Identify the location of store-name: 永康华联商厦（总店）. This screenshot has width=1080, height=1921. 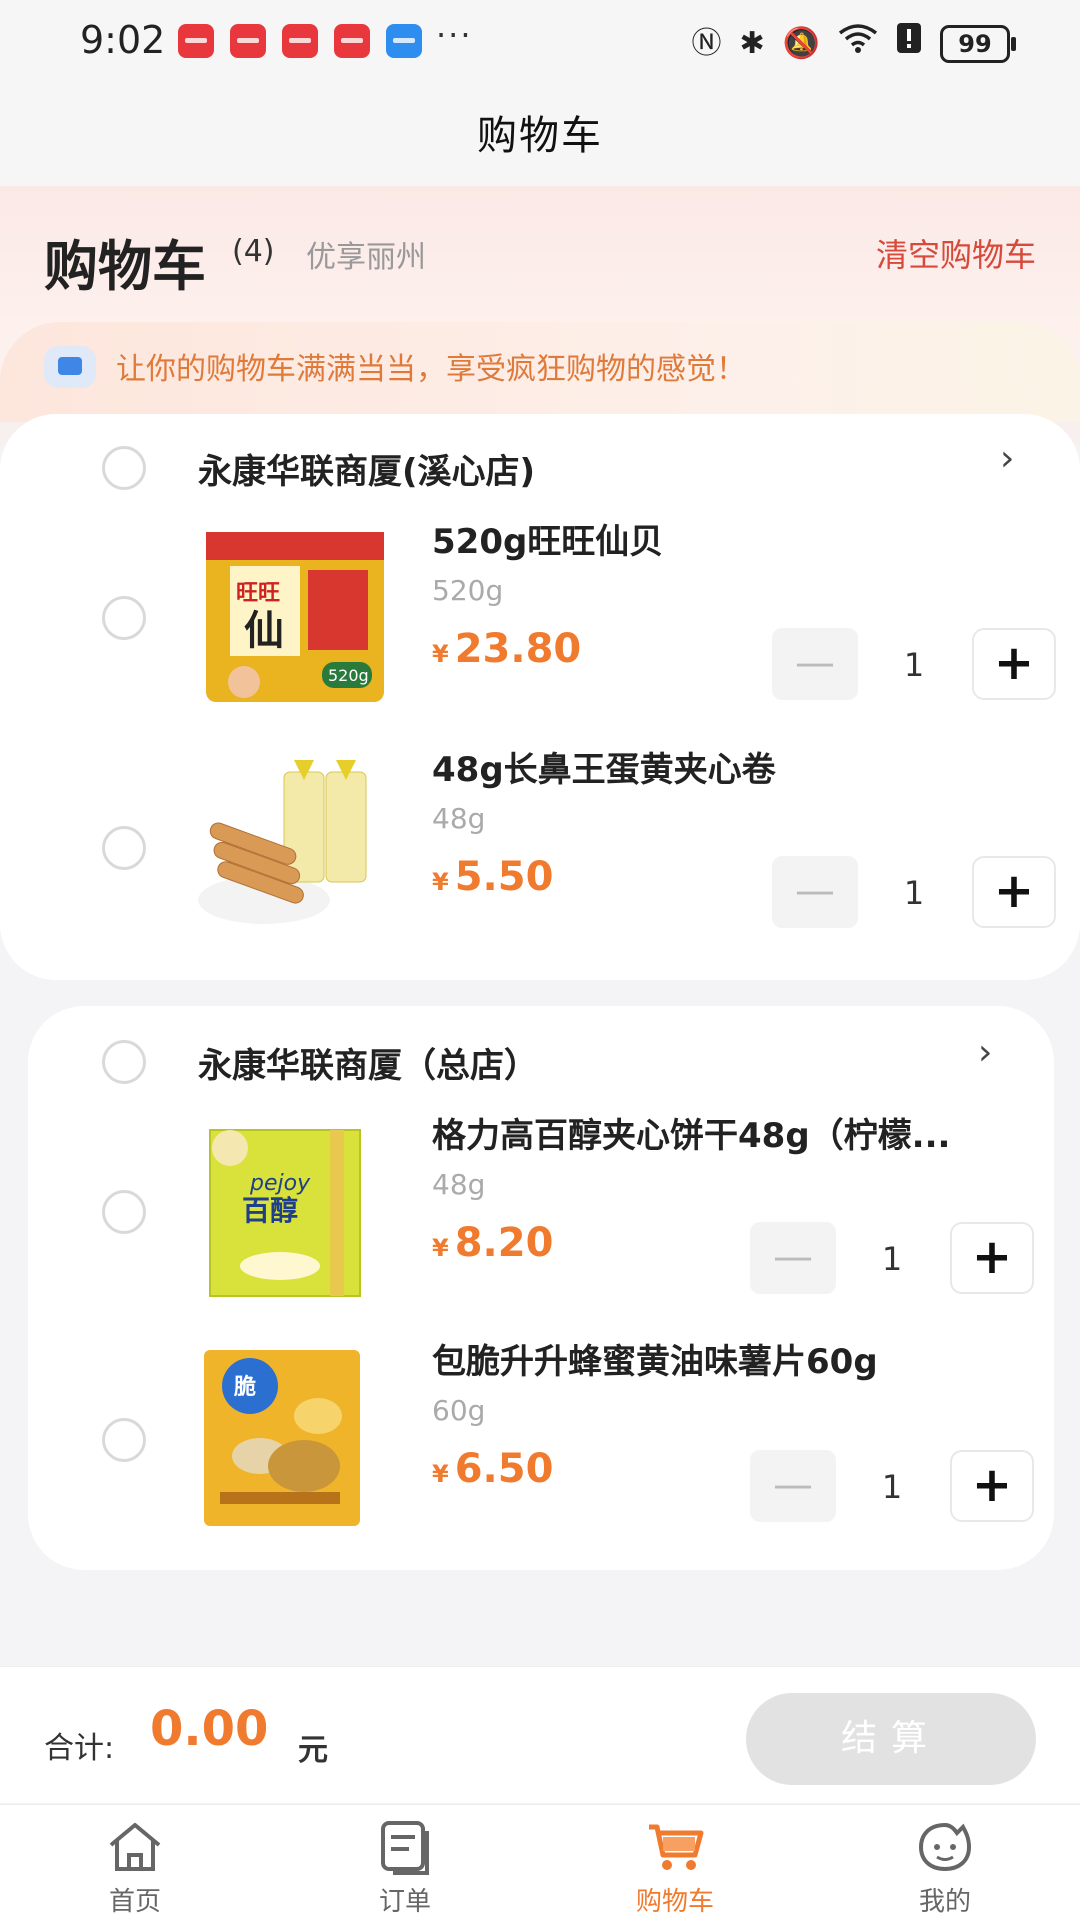
(368, 1062).